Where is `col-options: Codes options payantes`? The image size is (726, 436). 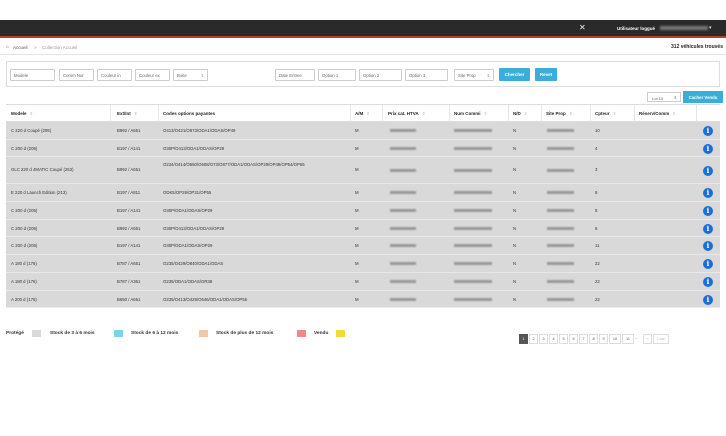
col-options: Codes options payantes is located at coordinates (189, 113).